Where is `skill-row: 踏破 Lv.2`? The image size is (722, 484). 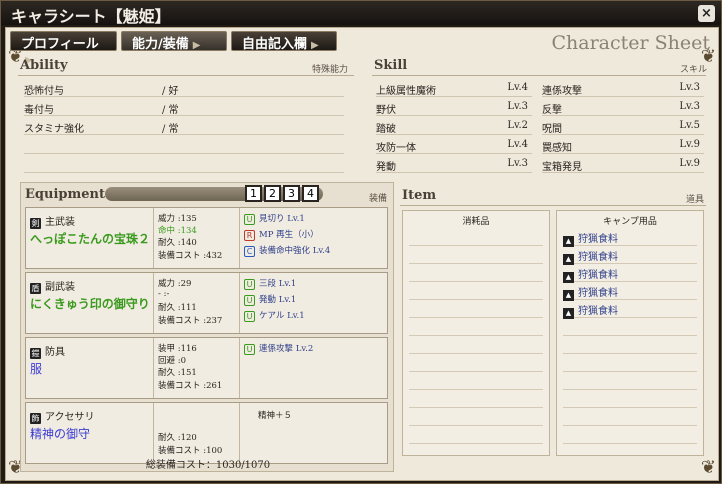 skill-row: 踏破 Lv.2 is located at coordinates (454, 125).